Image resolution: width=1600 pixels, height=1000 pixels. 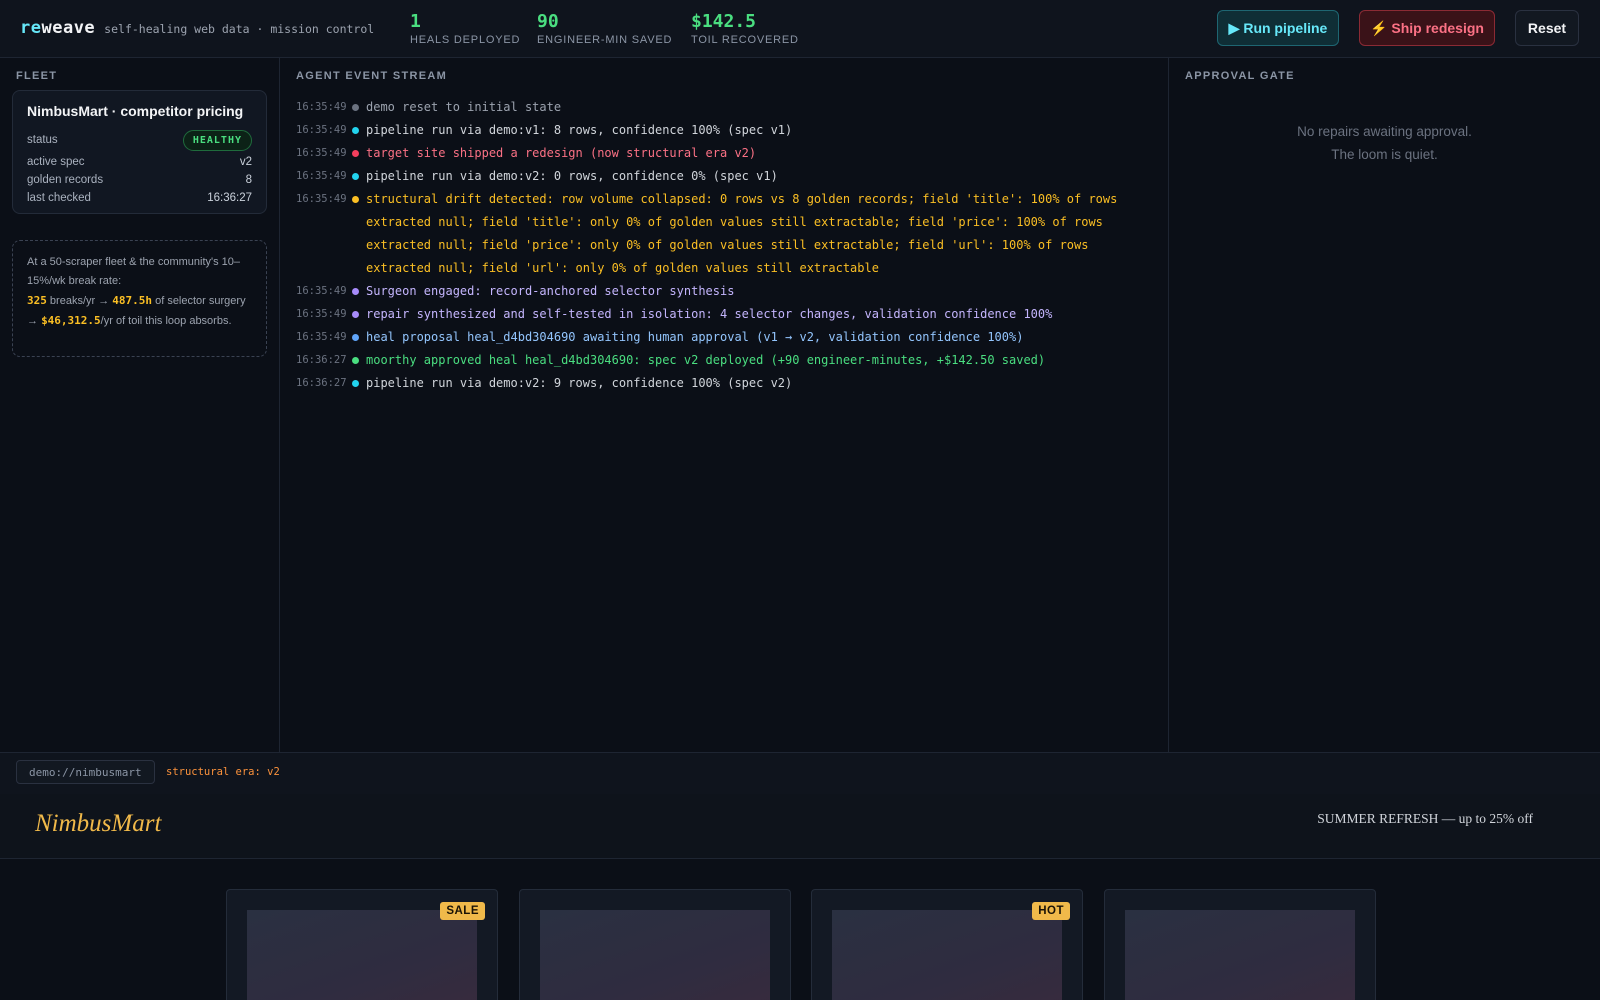 I want to click on brand-tagline: self-healing web data · mission control, so click(x=239, y=29).